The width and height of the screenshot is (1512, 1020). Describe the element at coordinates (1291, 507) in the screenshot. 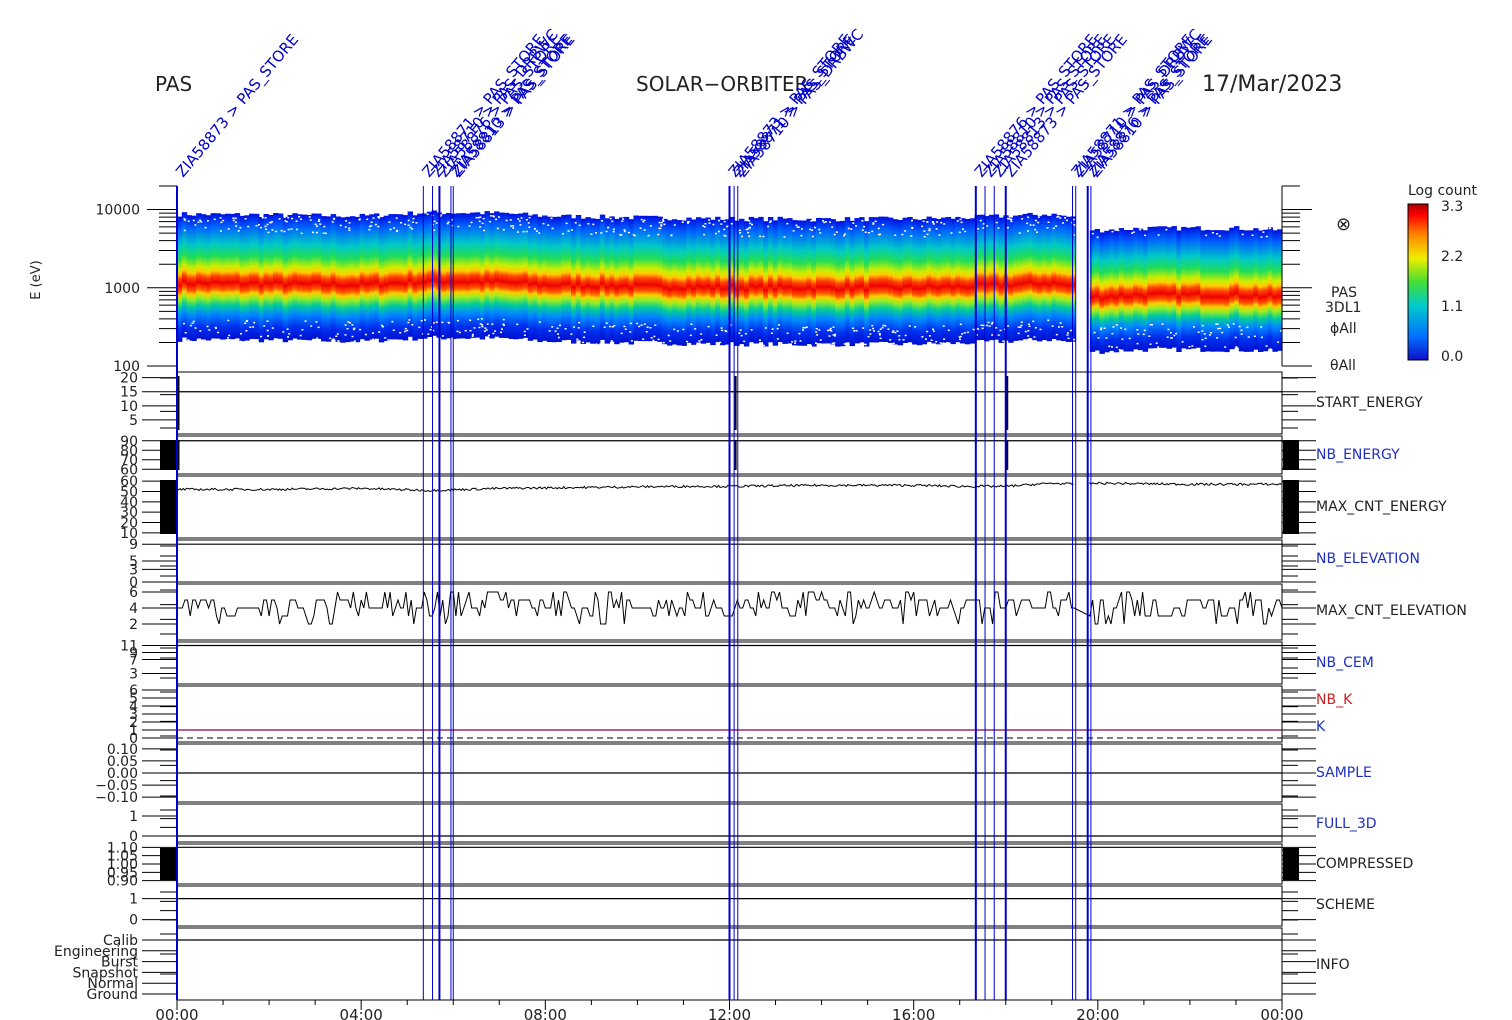

I see `panel-dense-ticks` at that location.